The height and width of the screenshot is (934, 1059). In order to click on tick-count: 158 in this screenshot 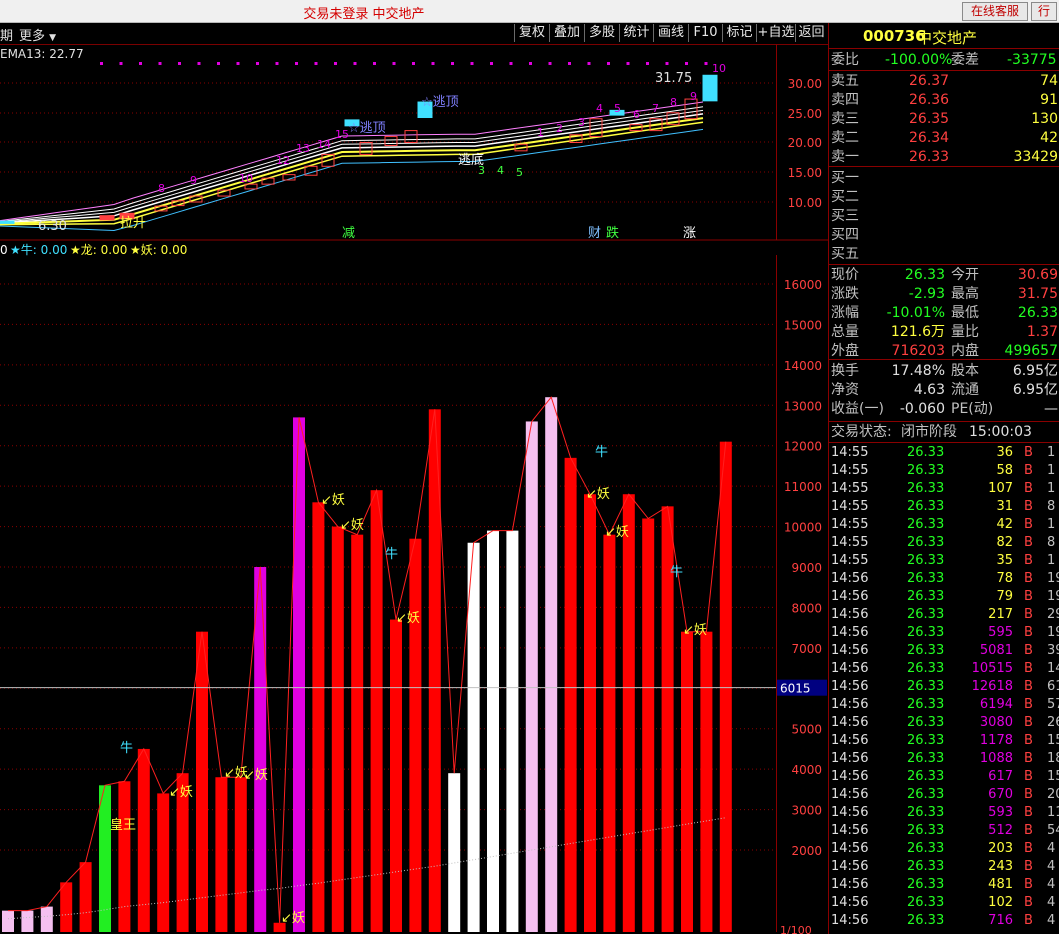, I will do `click(1053, 740)`.